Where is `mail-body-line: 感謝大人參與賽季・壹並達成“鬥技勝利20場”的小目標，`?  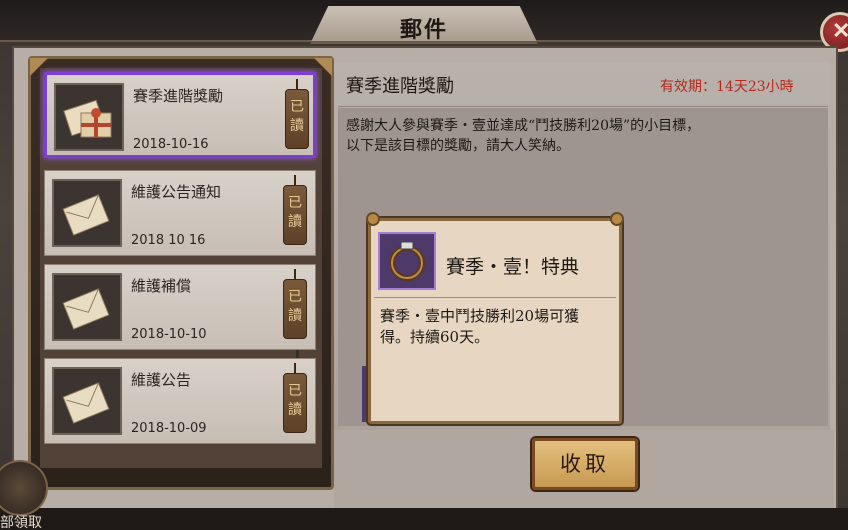 mail-body-line: 感謝大人參與賽季・壹並達成“鬥技勝利20場”的小目標， is located at coordinates (523, 126).